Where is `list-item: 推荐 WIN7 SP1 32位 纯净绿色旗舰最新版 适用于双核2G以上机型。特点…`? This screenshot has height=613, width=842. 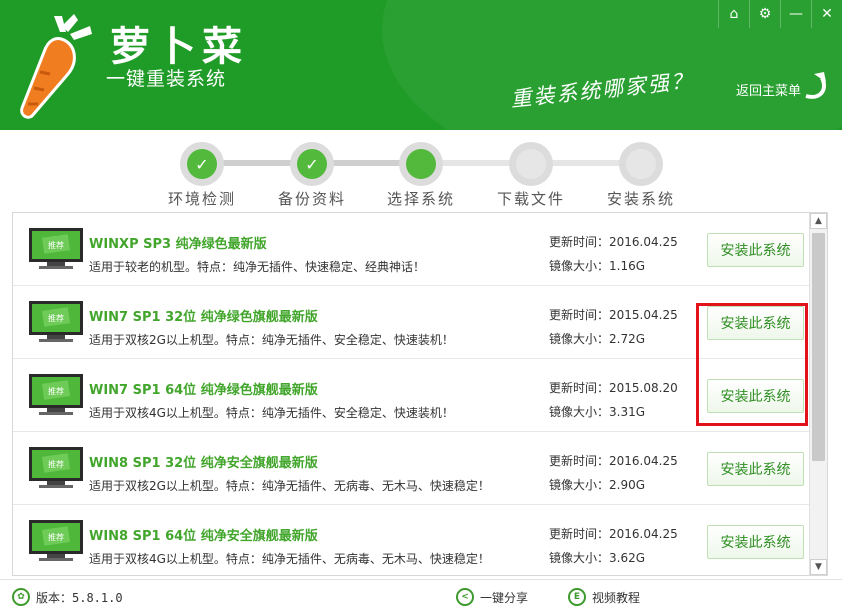 list-item: 推荐 WIN7 SP1 32位 纯净绿色旗舰最新版 适用于双核2G以上机型。特点… is located at coordinates (411, 322).